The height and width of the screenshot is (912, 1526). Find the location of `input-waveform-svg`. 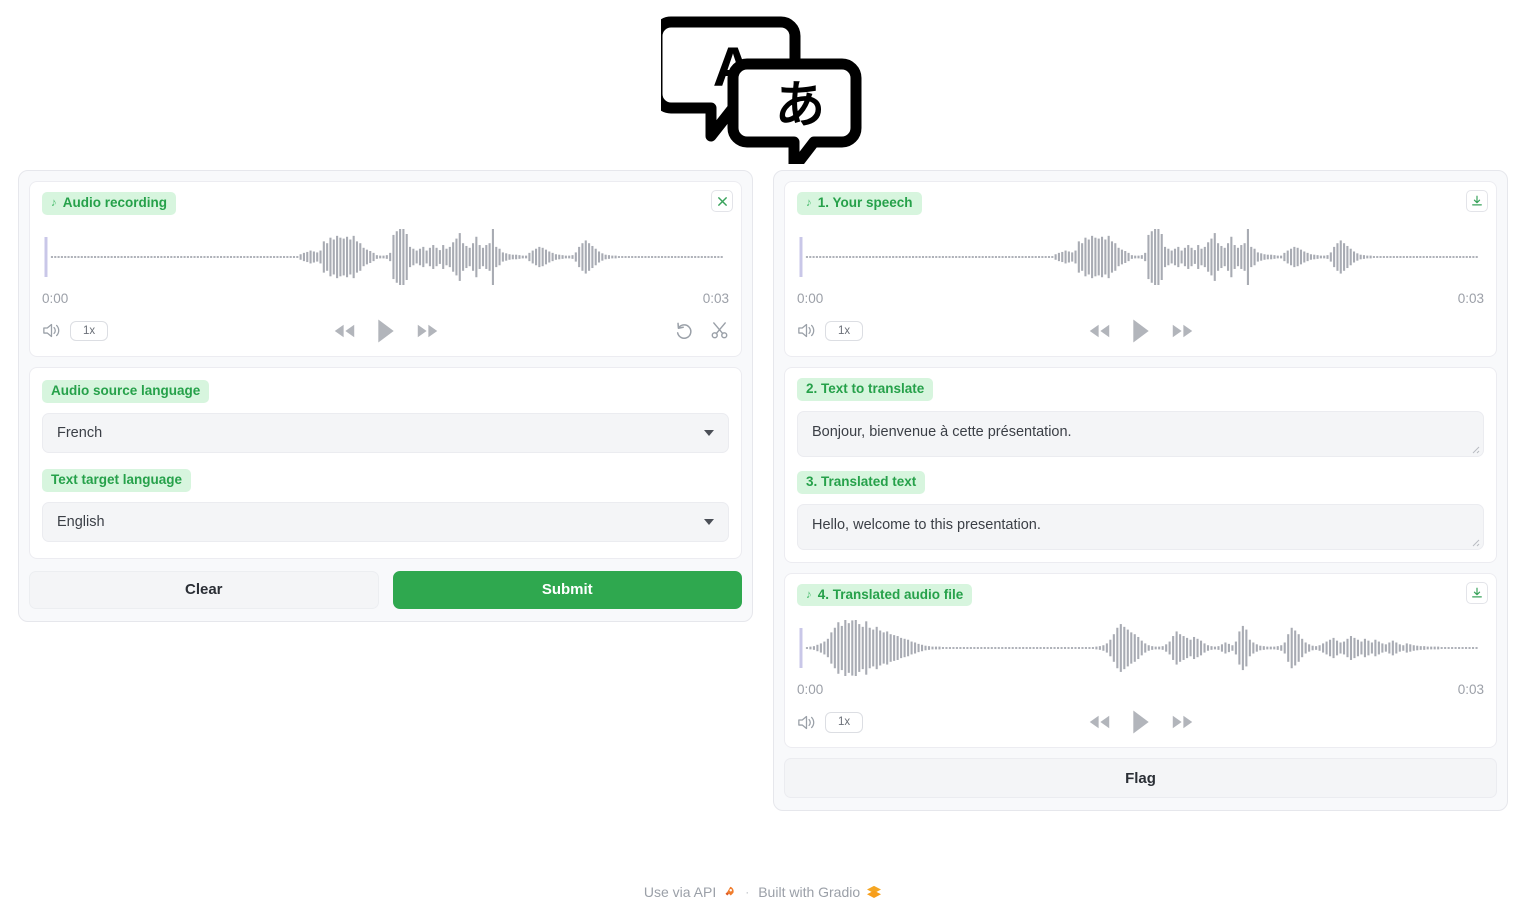

input-waveform-svg is located at coordinates (383, 256).